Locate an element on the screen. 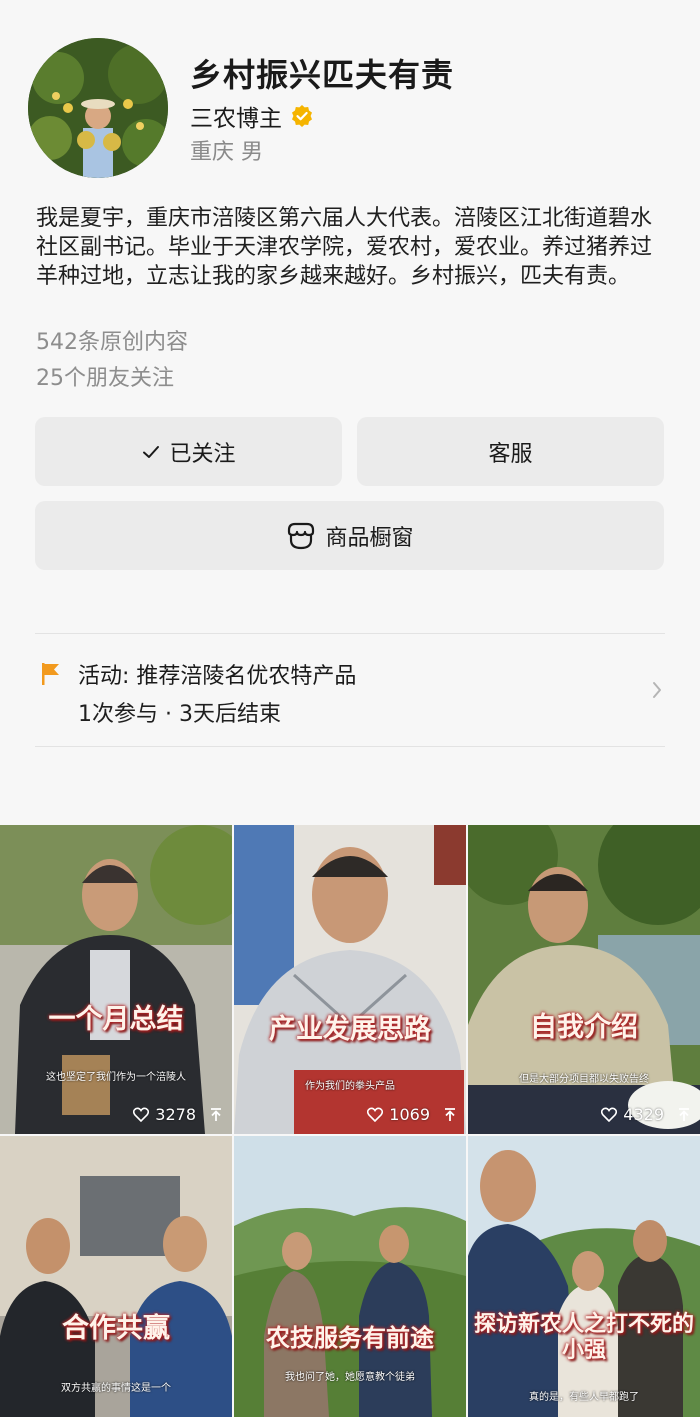  original-content-count: 542条原创内容 is located at coordinates (112, 340).